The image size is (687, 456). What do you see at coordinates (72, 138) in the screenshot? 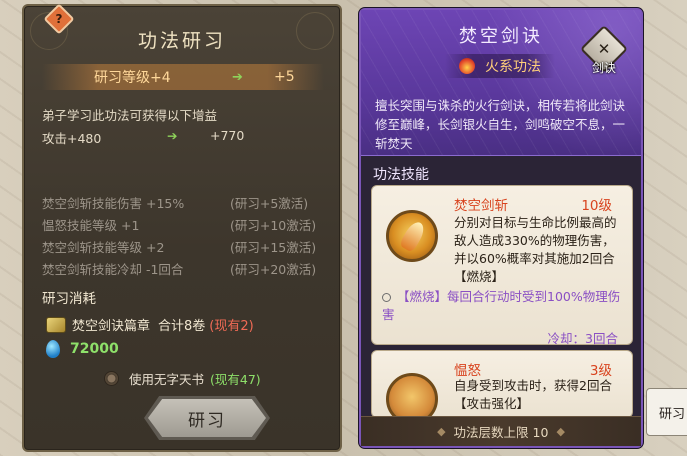
I see `attack-current: 攻击+480` at bounding box center [72, 138].